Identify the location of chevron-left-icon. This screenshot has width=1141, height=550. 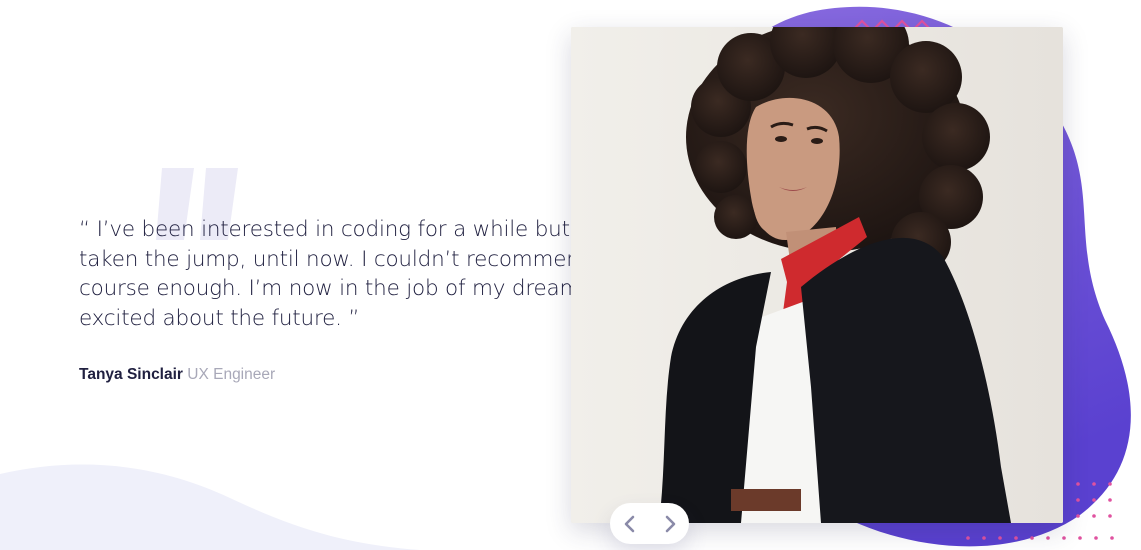
(629, 523).